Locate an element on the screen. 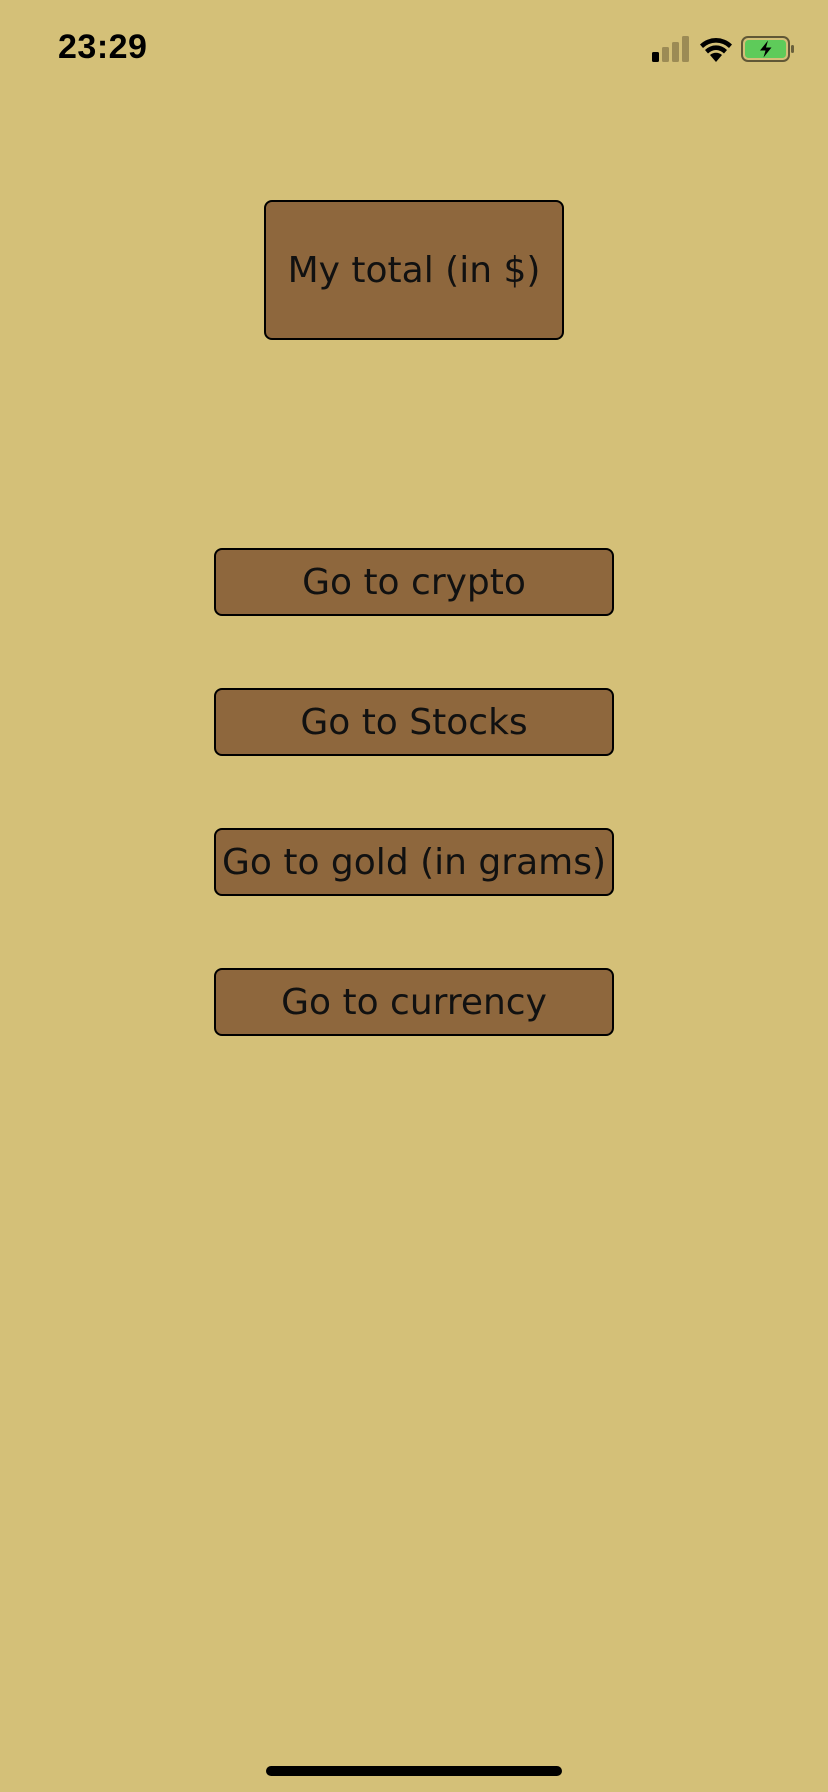 This screenshot has height=1792, width=828. go-to-currency-button: Go to currency is located at coordinates (414, 1002).